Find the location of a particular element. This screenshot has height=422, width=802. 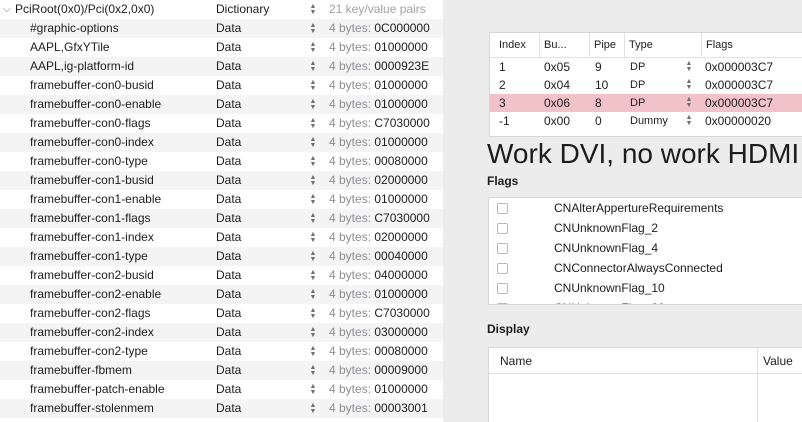

connector-row: -1 0x00 0 Dummy ▲ ▼ 0x00000020 is located at coordinates (646, 121).